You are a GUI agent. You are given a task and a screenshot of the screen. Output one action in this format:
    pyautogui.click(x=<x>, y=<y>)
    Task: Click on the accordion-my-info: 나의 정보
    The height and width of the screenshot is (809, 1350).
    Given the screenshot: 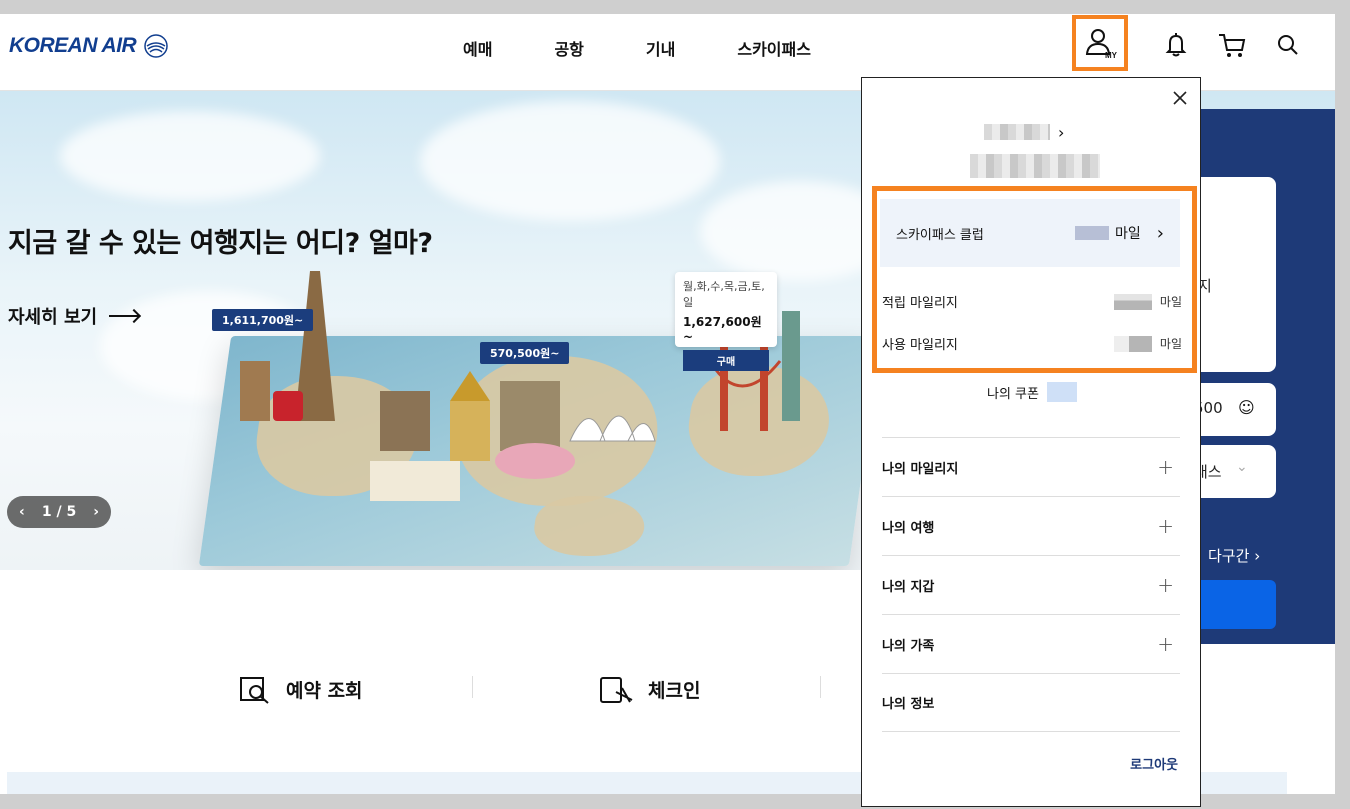 What is the action you would take?
    pyautogui.click(x=1031, y=702)
    